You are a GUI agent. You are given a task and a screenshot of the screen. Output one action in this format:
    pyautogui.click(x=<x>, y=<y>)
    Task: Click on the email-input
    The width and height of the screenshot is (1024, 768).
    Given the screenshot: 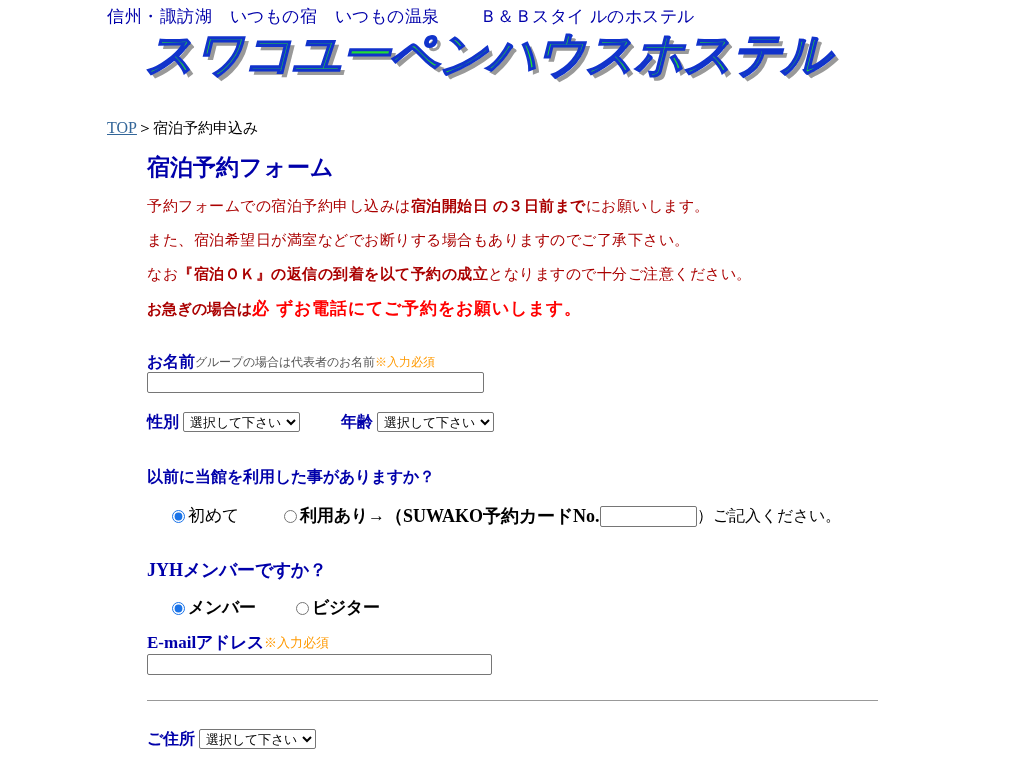 What is the action you would take?
    pyautogui.click(x=319, y=664)
    